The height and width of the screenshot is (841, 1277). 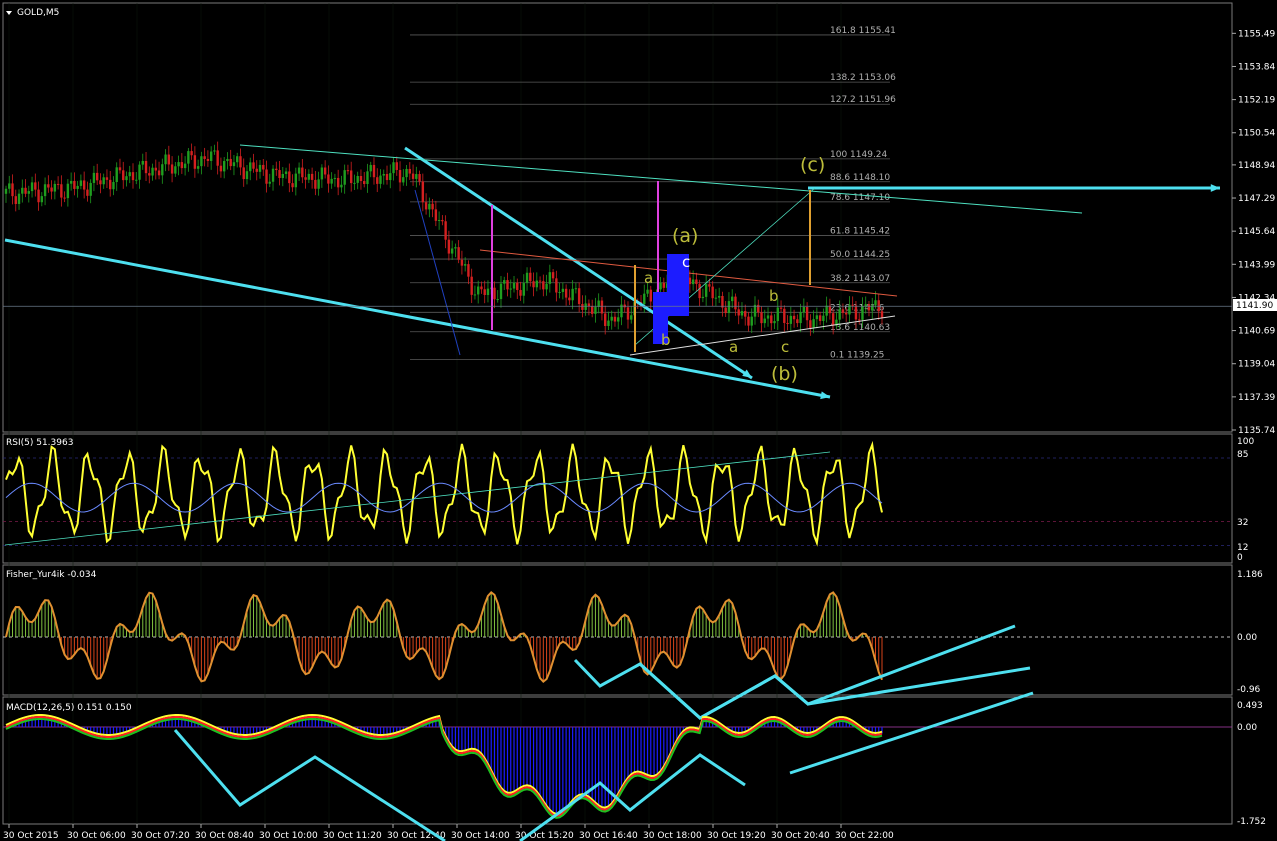 What do you see at coordinates (1215, 188) in the screenshot?
I see `arrow-head-target` at bounding box center [1215, 188].